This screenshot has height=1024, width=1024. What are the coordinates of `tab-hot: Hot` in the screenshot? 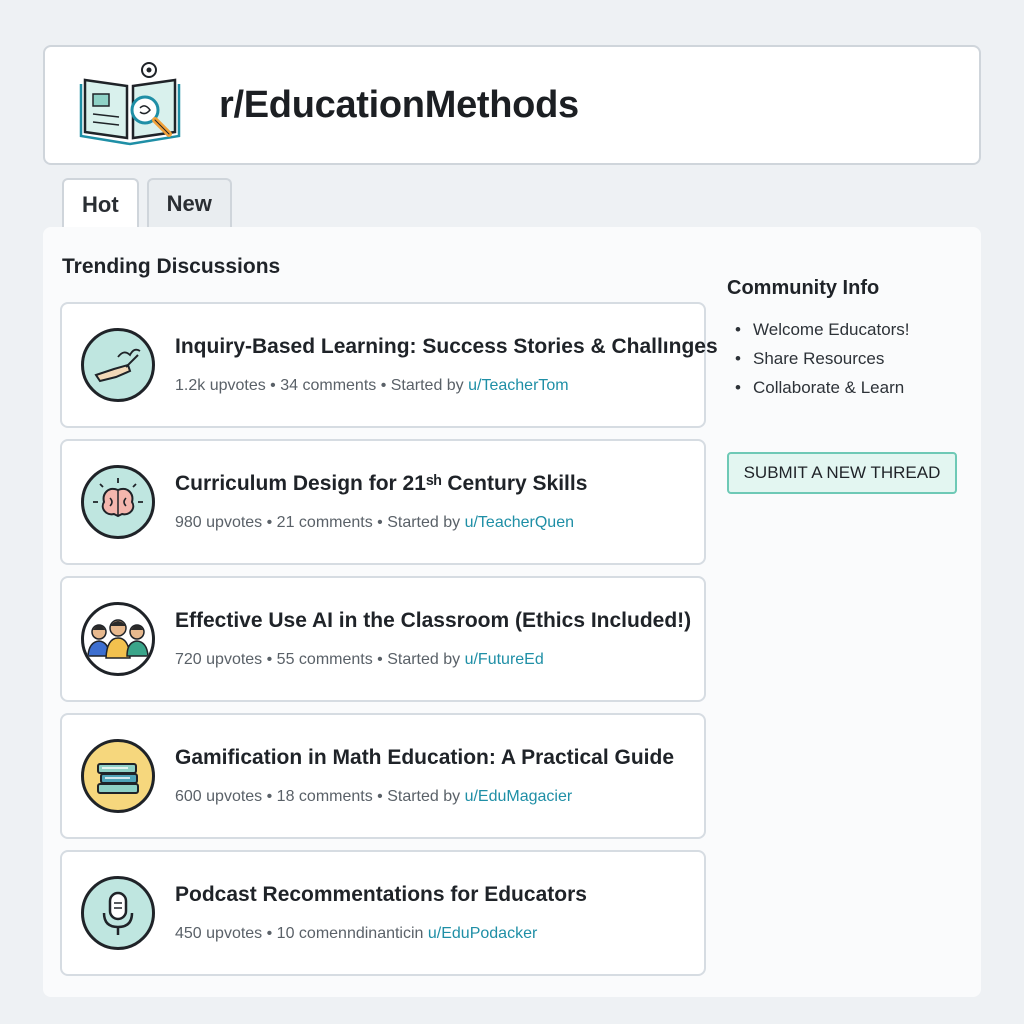 It's located at (100, 204).